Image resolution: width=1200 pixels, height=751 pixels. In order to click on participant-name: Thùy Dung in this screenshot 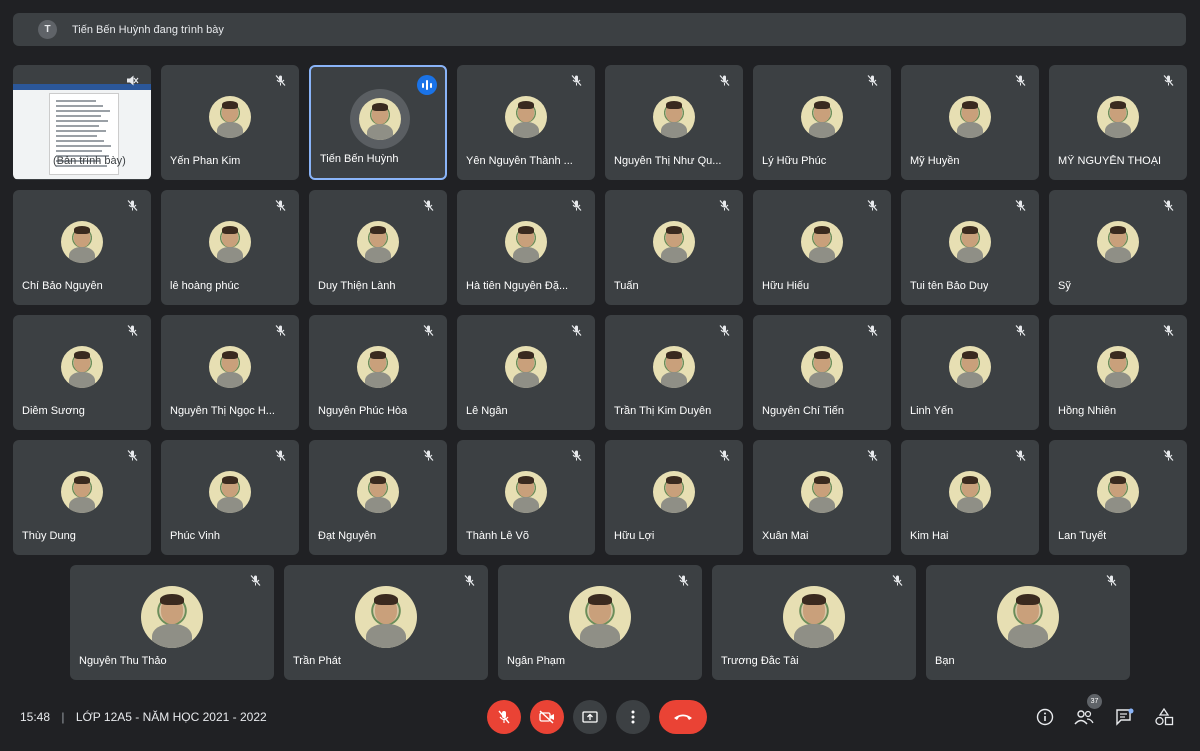, I will do `click(49, 536)`.